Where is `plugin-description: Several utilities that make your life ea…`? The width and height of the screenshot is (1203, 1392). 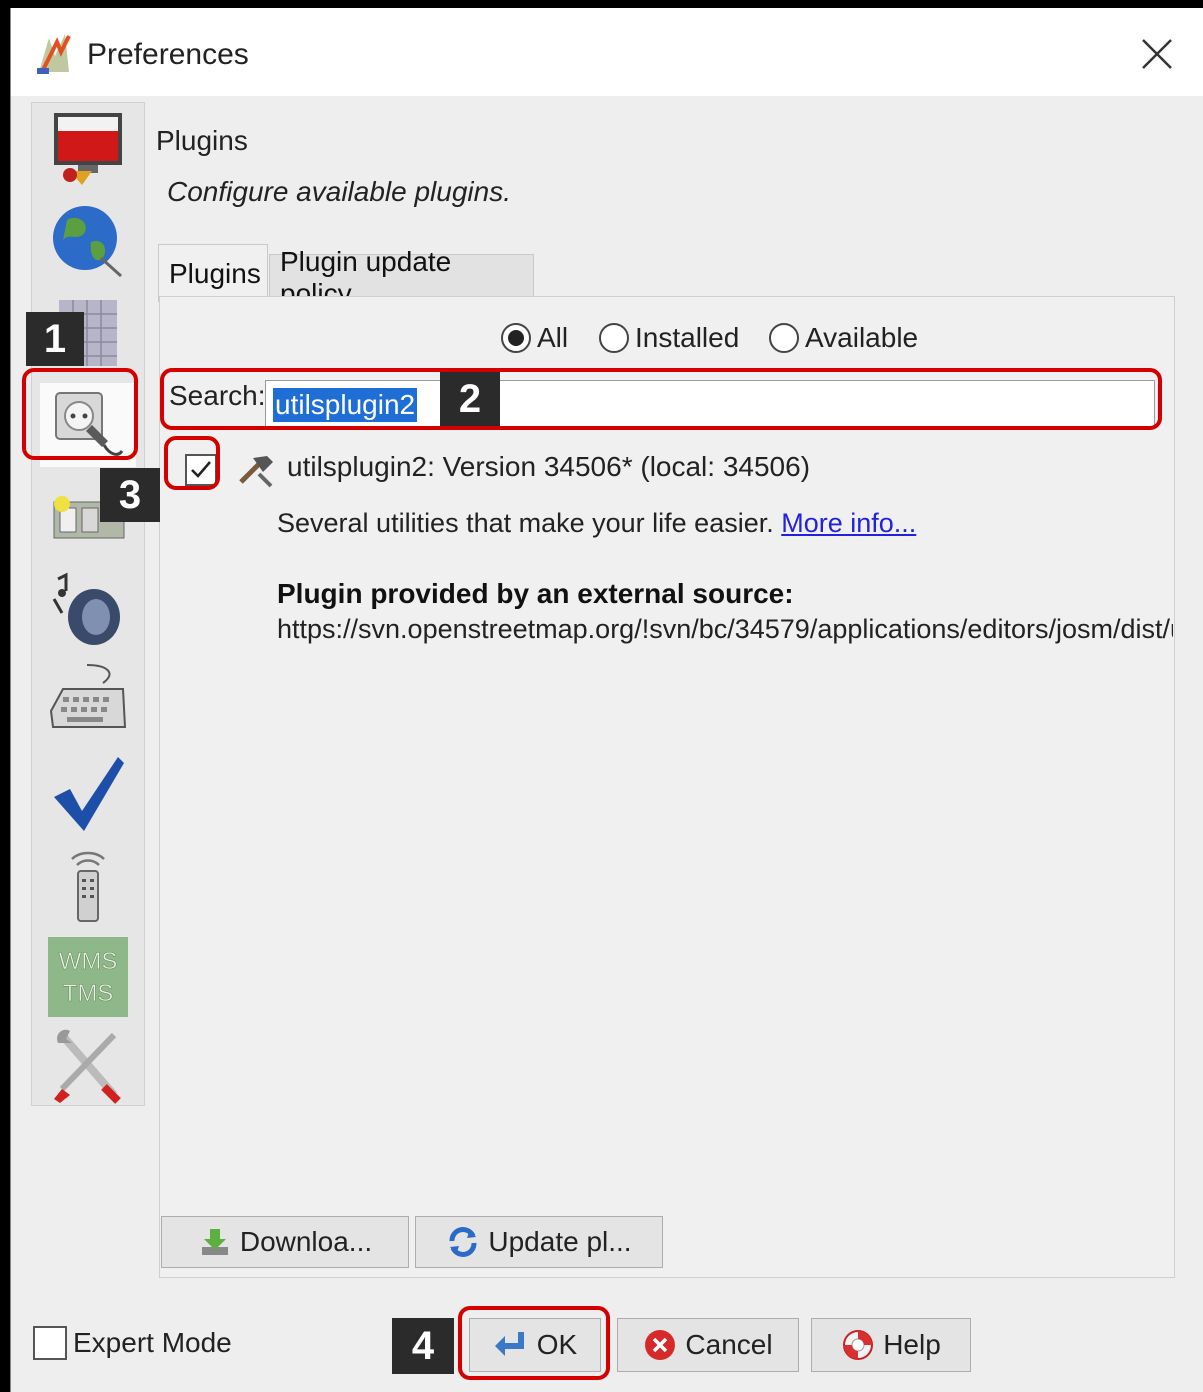
plugin-description: Several utilities that make your life ea… is located at coordinates (596, 523).